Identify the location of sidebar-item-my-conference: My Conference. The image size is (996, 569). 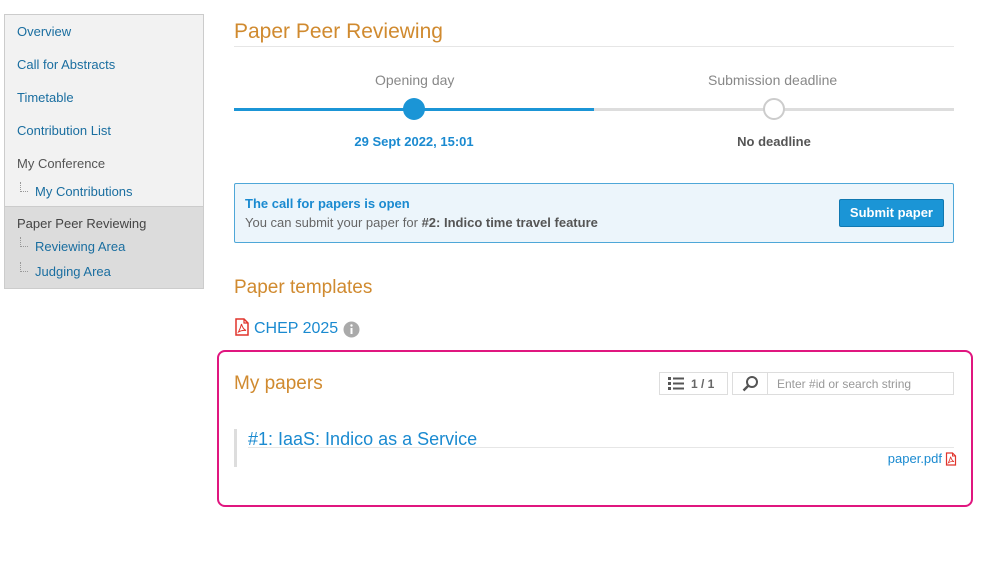
(104, 163).